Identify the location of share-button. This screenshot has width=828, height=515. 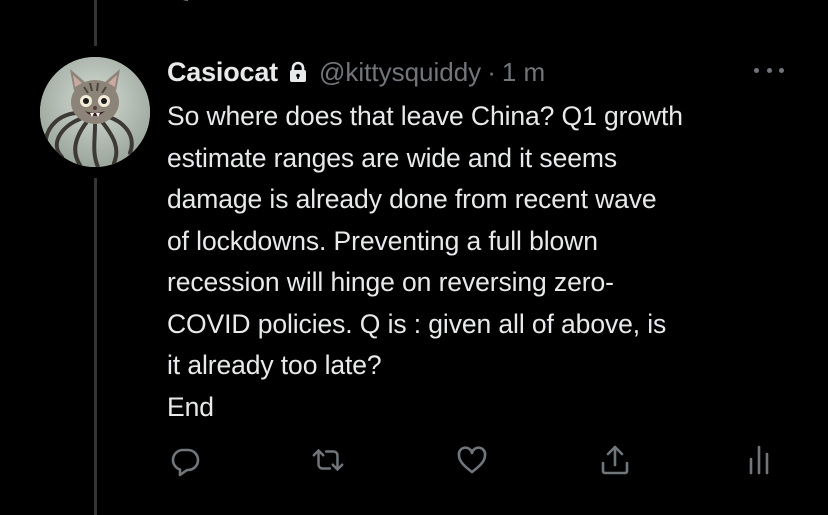
(615, 460).